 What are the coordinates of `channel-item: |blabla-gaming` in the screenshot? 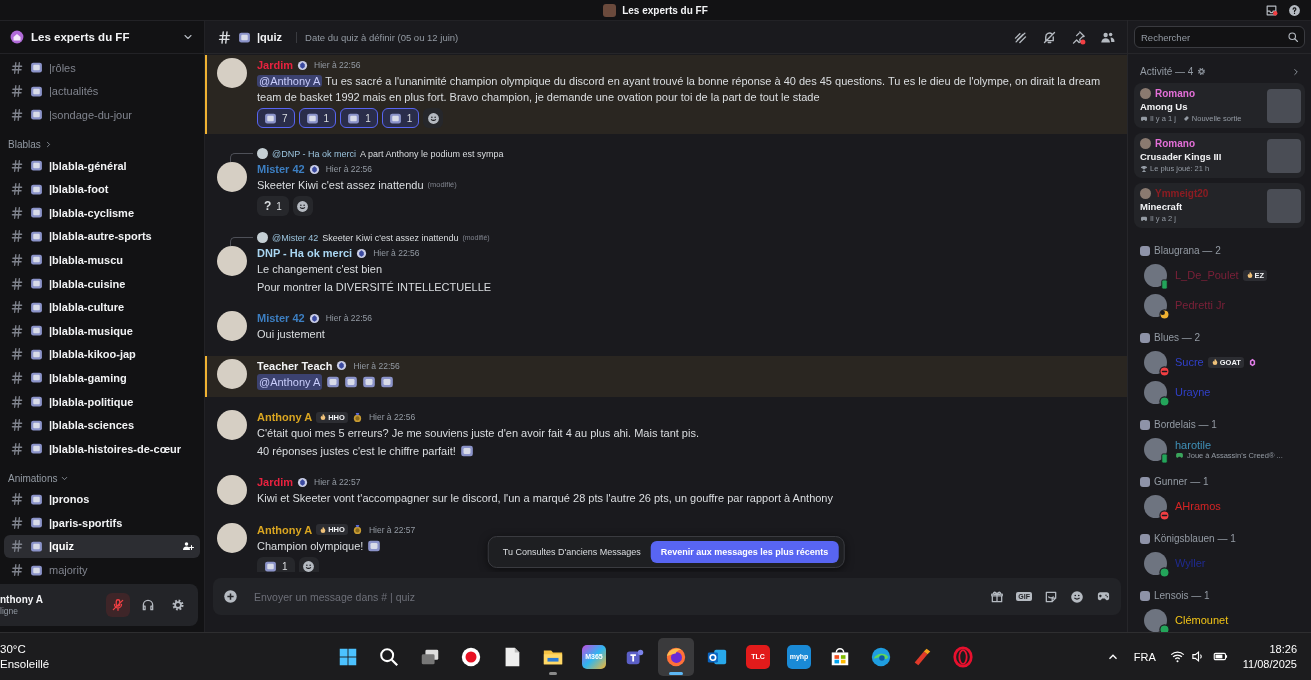 It's located at (102, 378).